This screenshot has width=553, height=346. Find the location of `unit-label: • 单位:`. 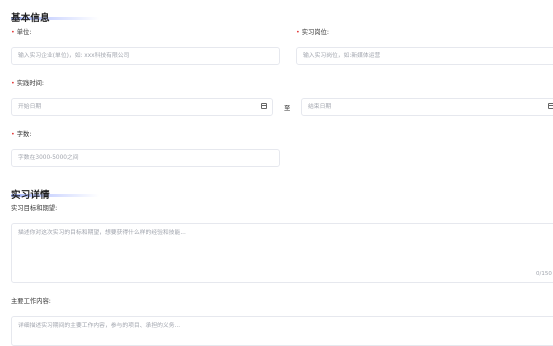

unit-label: • 单位: is located at coordinates (21, 32).